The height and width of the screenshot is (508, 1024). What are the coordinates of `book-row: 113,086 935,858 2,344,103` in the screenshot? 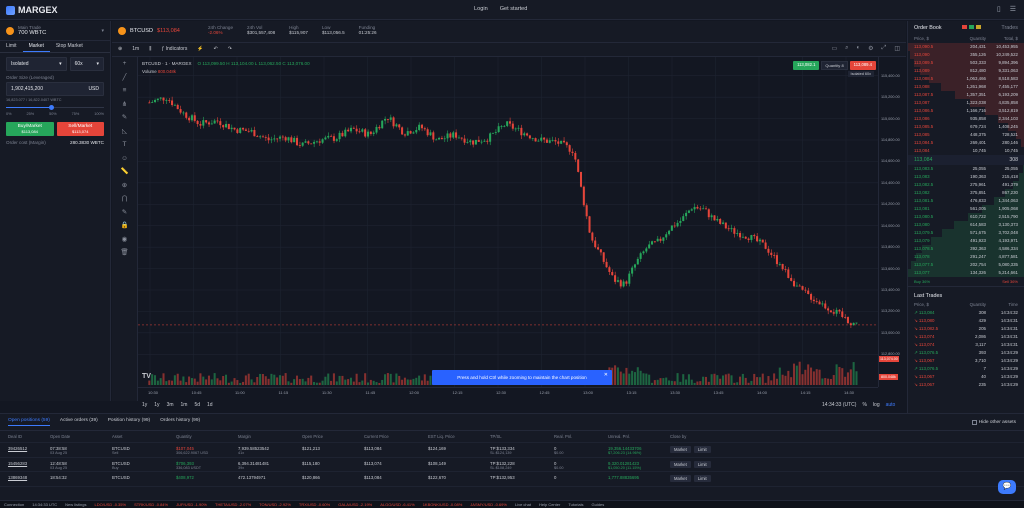 It's located at (966, 119).